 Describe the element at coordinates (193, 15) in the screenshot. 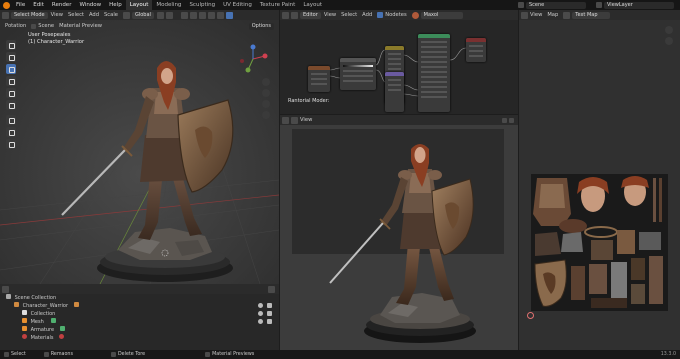

I see `gizmo-icon` at that location.